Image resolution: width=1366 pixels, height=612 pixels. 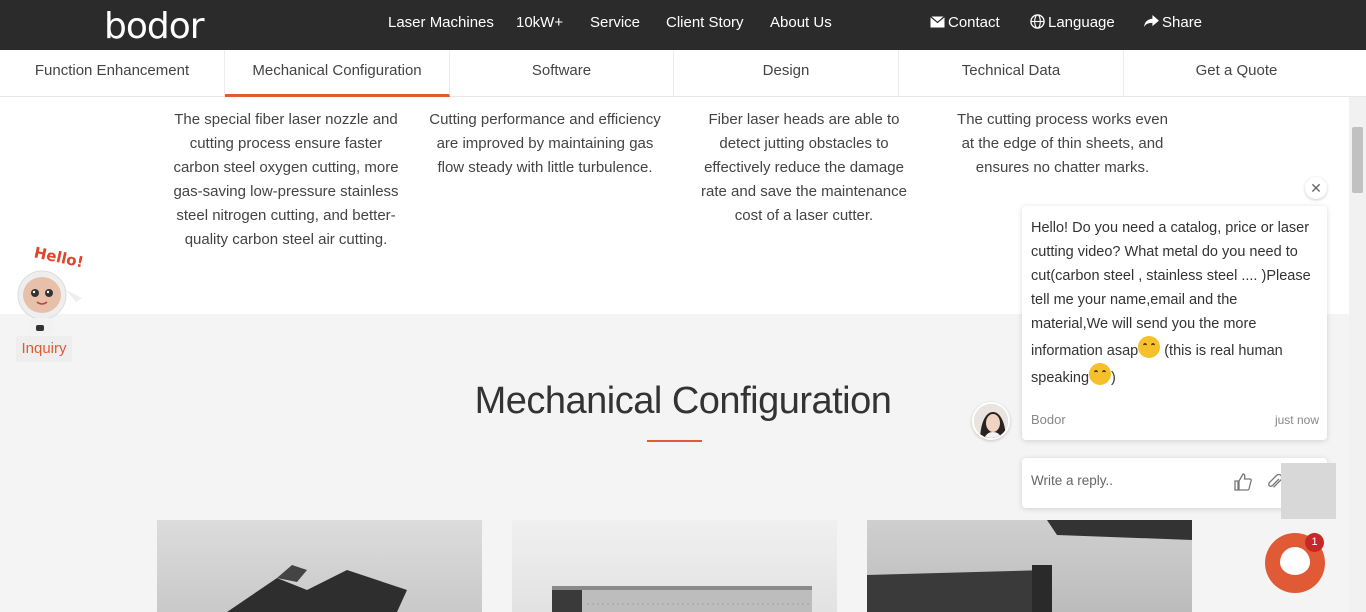 I want to click on unread-badge: 1, so click(x=1314, y=542).